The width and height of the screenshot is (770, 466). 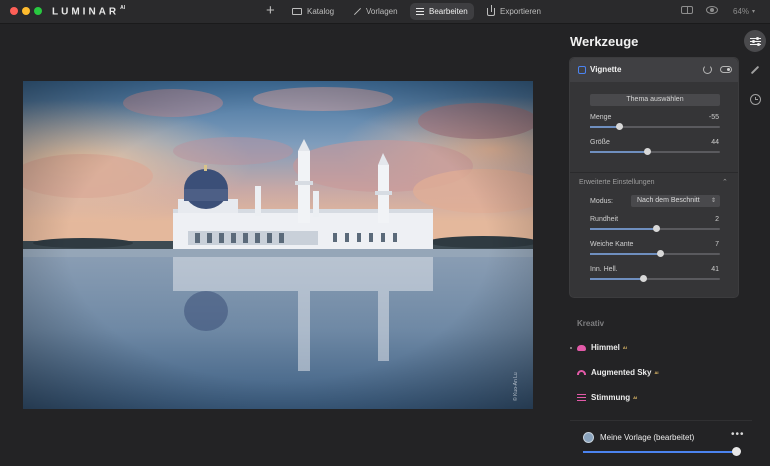 I want to click on weiche-kante-slider, so click(x=655, y=253).